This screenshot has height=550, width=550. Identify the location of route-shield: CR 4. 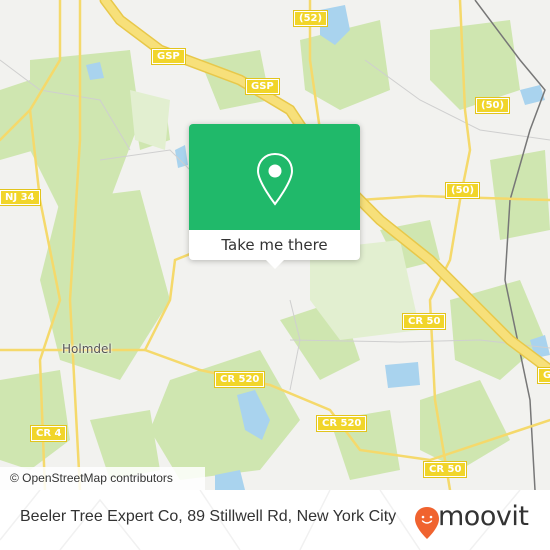
(48, 433).